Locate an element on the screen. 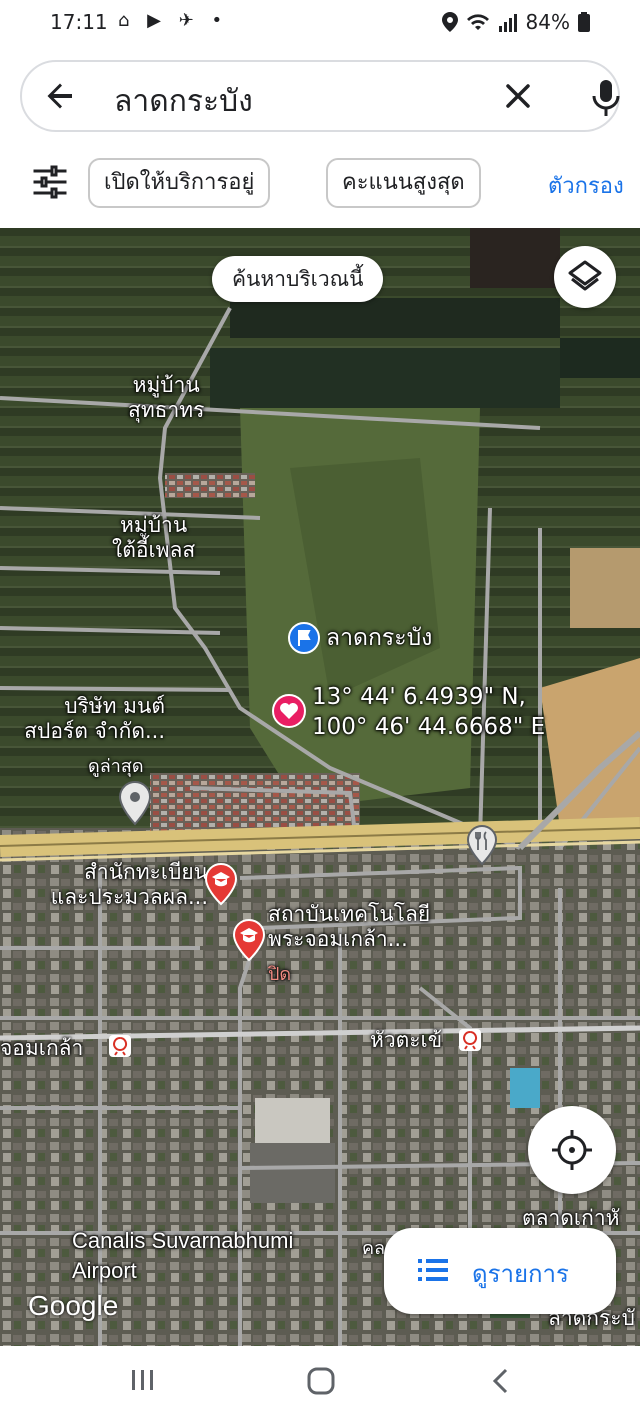  status-right: 84% is located at coordinates (515, 22).